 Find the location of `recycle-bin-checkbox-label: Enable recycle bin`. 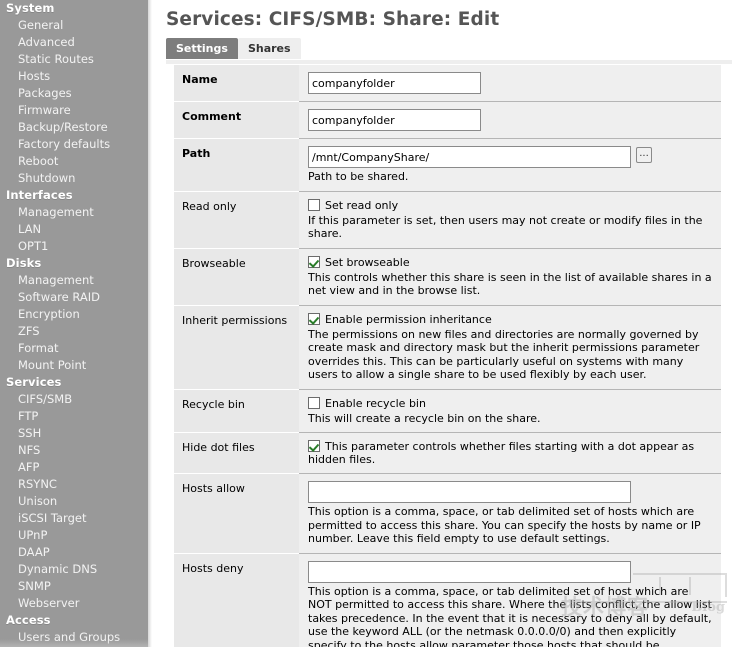

recycle-bin-checkbox-label: Enable recycle bin is located at coordinates (375, 403).